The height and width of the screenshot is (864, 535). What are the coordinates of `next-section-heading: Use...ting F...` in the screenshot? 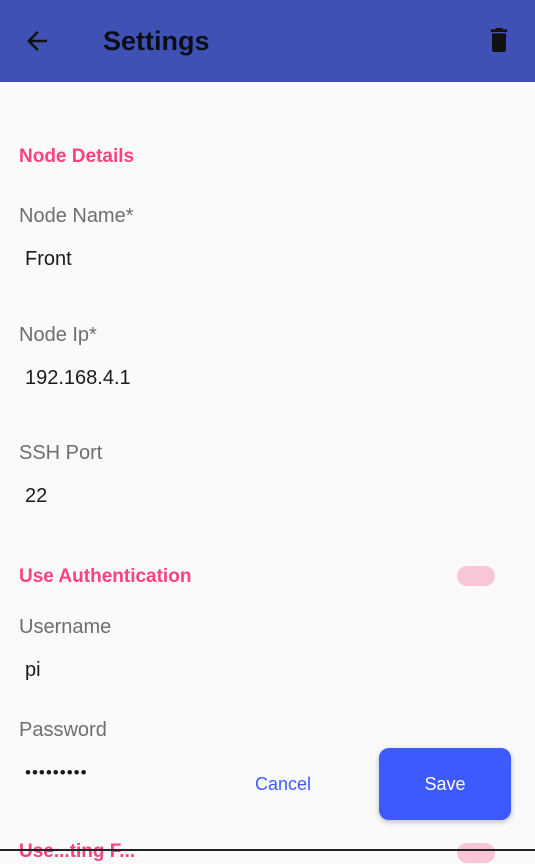 It's located at (77, 851).